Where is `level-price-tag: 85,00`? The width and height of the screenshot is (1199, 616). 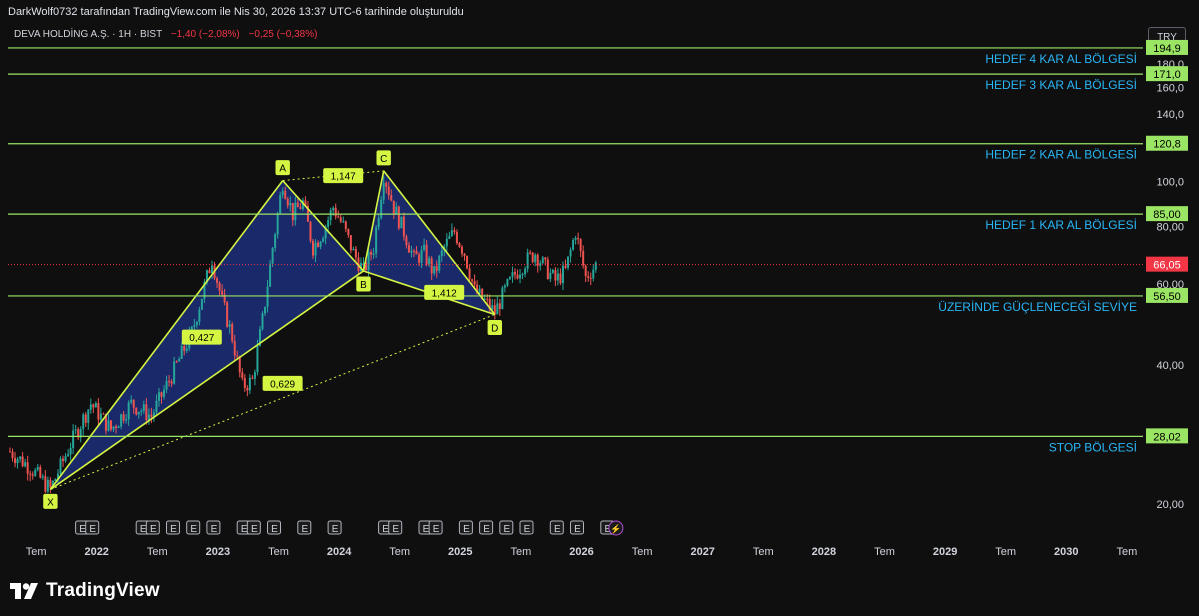 level-price-tag: 85,00 is located at coordinates (1167, 215).